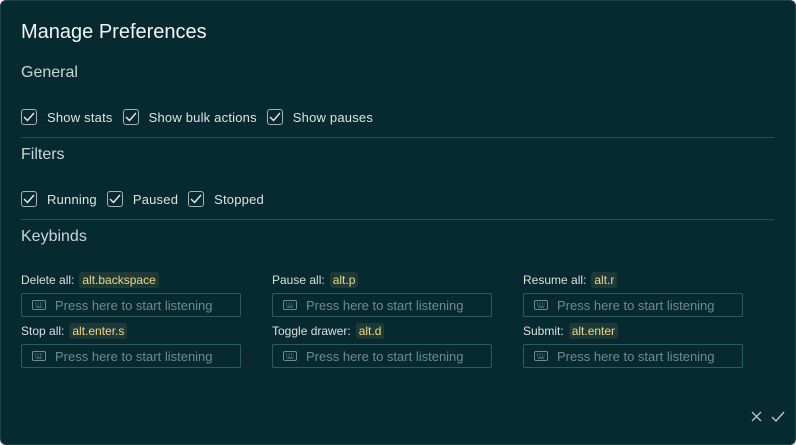 This screenshot has height=445, width=796. What do you see at coordinates (239, 199) in the screenshot?
I see `checkbox-label: Stopped` at bounding box center [239, 199].